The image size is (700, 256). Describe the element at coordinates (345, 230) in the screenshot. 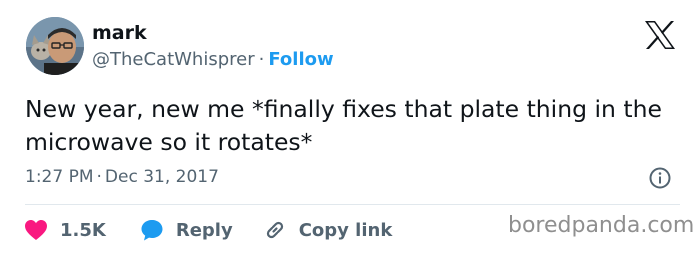

I see `copy-link-label: Copy link` at that location.